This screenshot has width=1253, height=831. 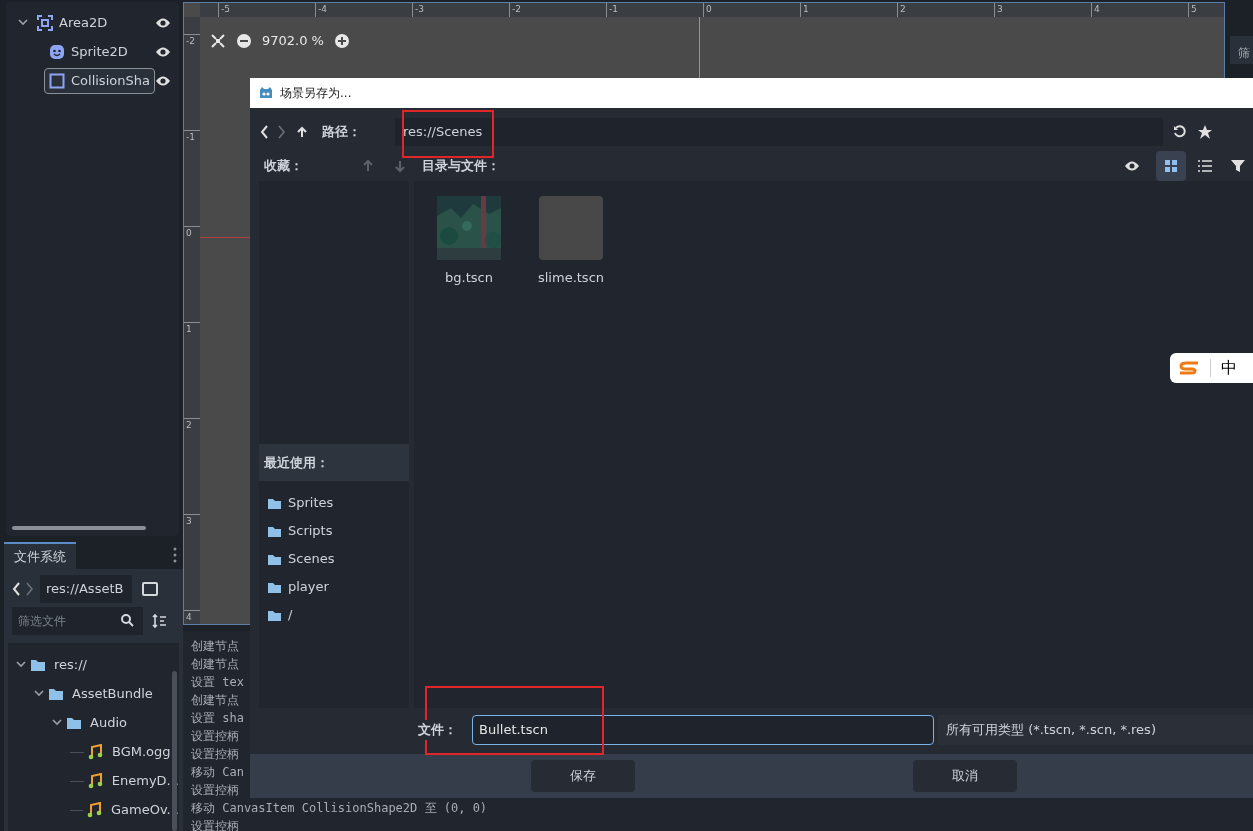 I want to click on star-icon, so click(x=1205, y=132).